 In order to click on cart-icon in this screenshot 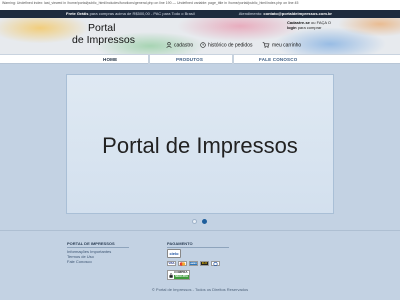, I will do `click(266, 45)`.